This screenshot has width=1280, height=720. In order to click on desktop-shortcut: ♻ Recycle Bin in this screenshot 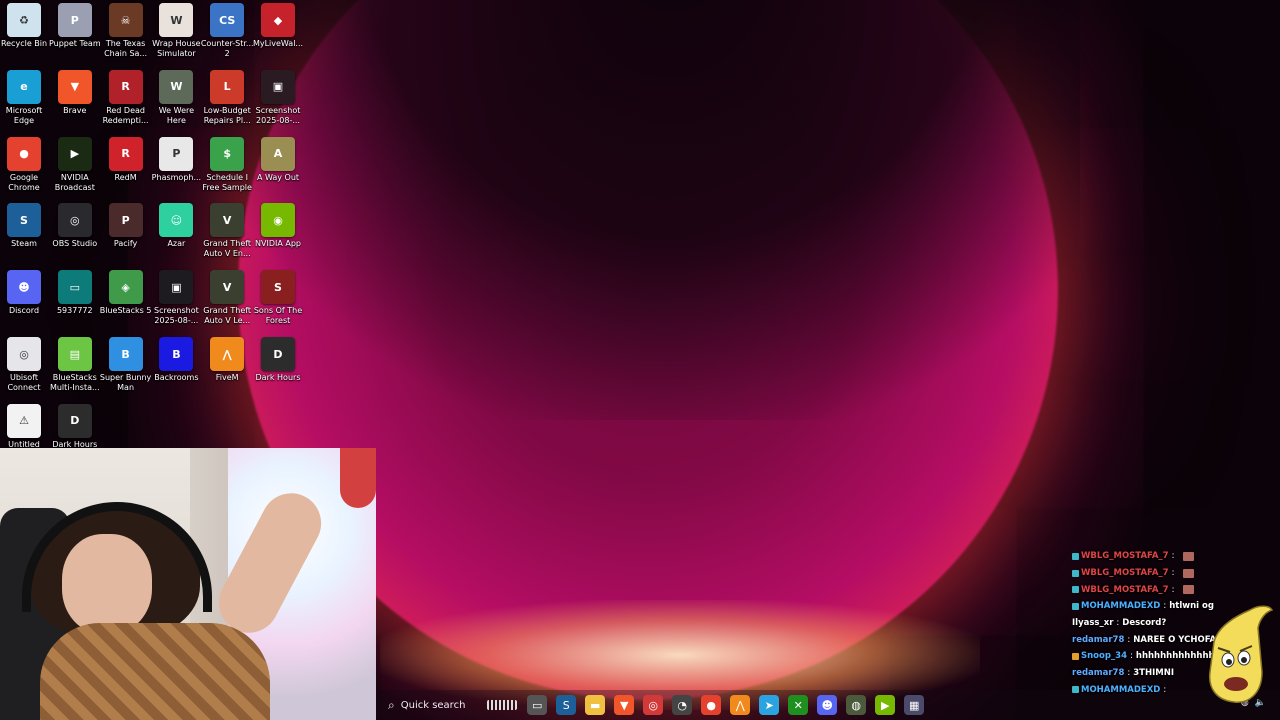, I will do `click(24, 34)`.